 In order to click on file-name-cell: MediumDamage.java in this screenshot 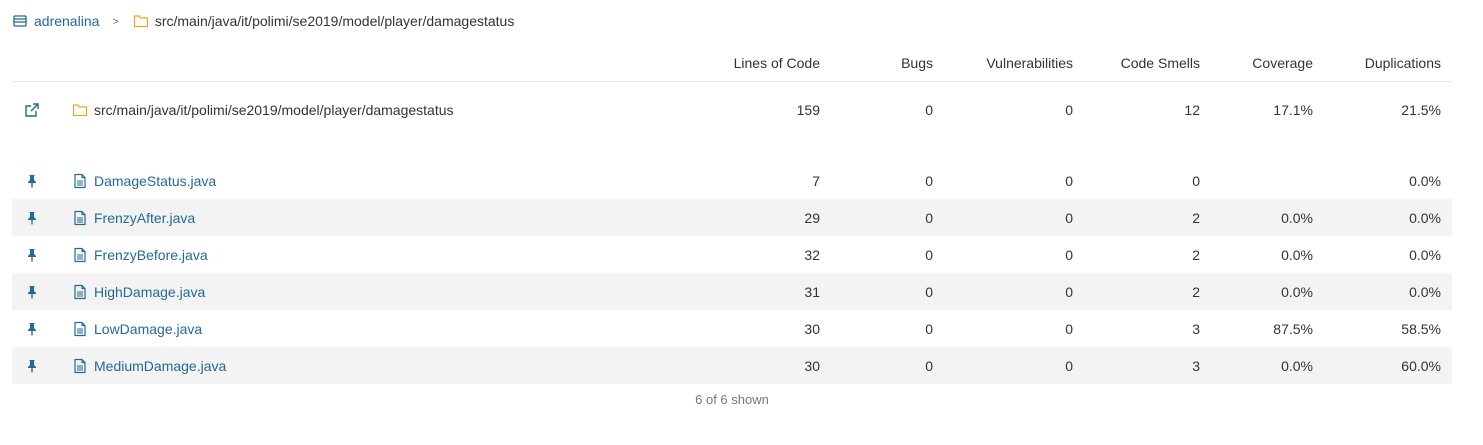, I will do `click(352, 365)`.